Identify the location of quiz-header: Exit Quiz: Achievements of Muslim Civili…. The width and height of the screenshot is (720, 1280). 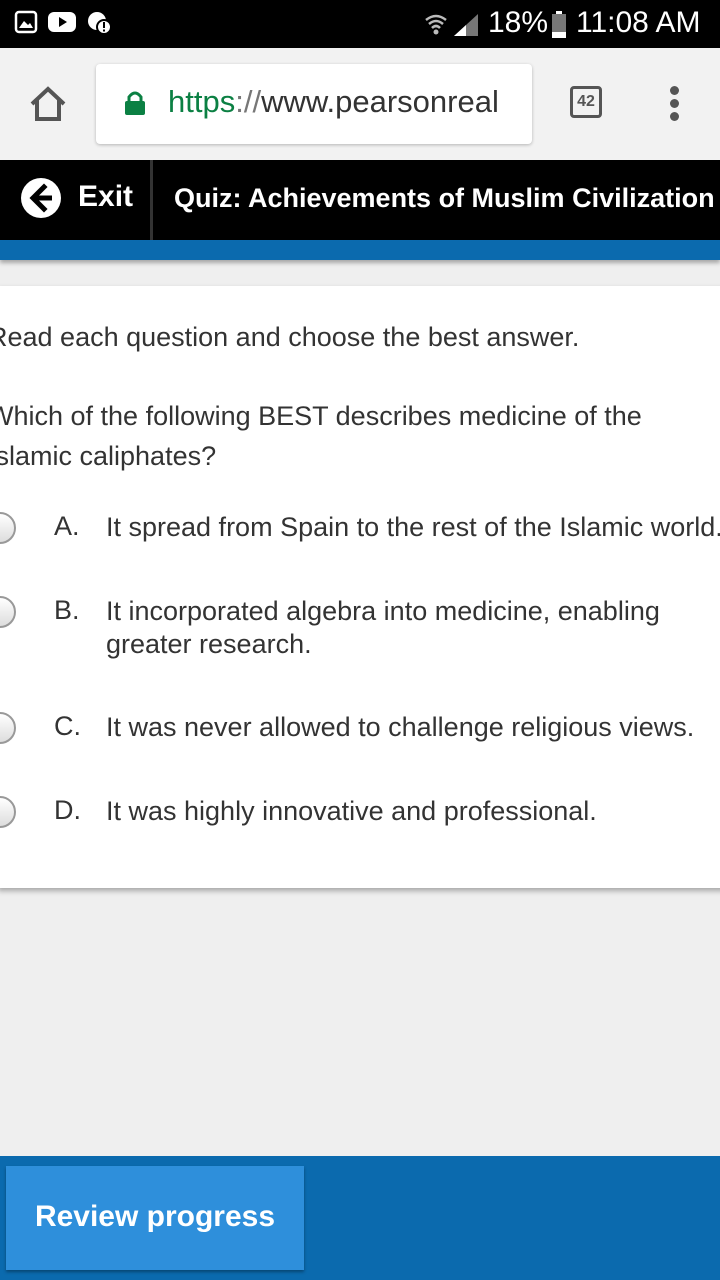
(360, 200).